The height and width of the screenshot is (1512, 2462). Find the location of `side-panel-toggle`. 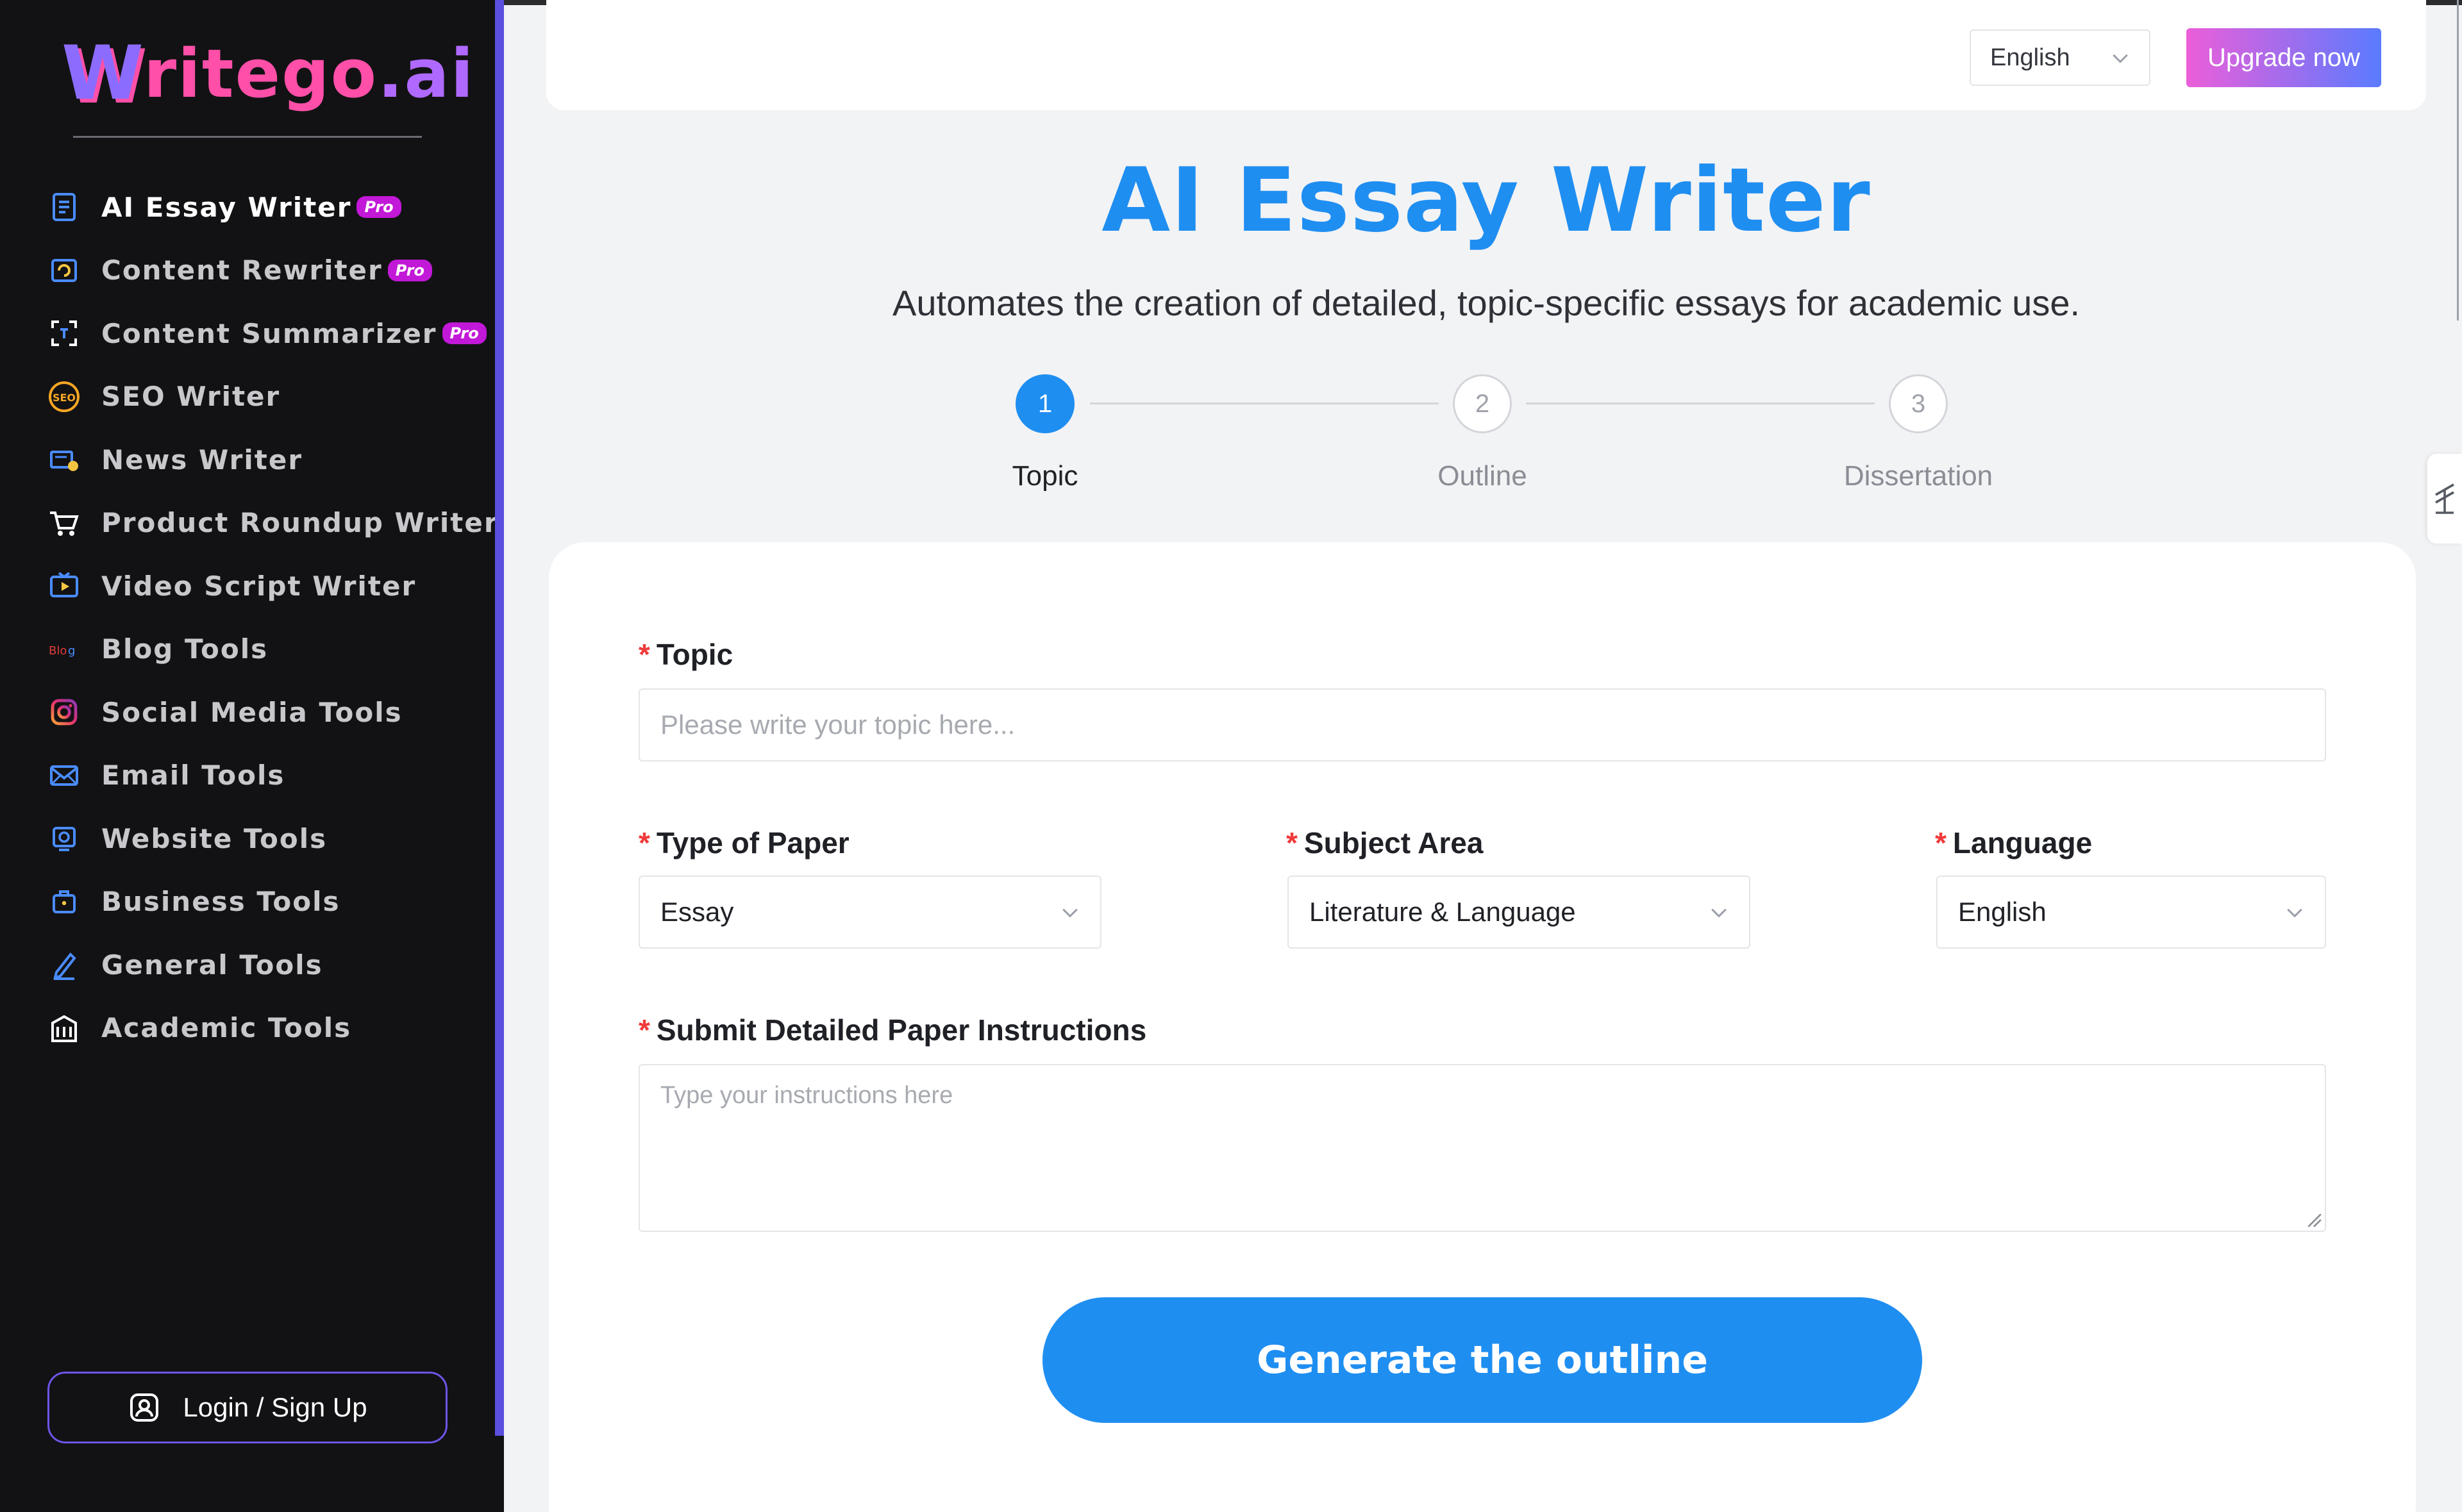

side-panel-toggle is located at coordinates (2444, 499).